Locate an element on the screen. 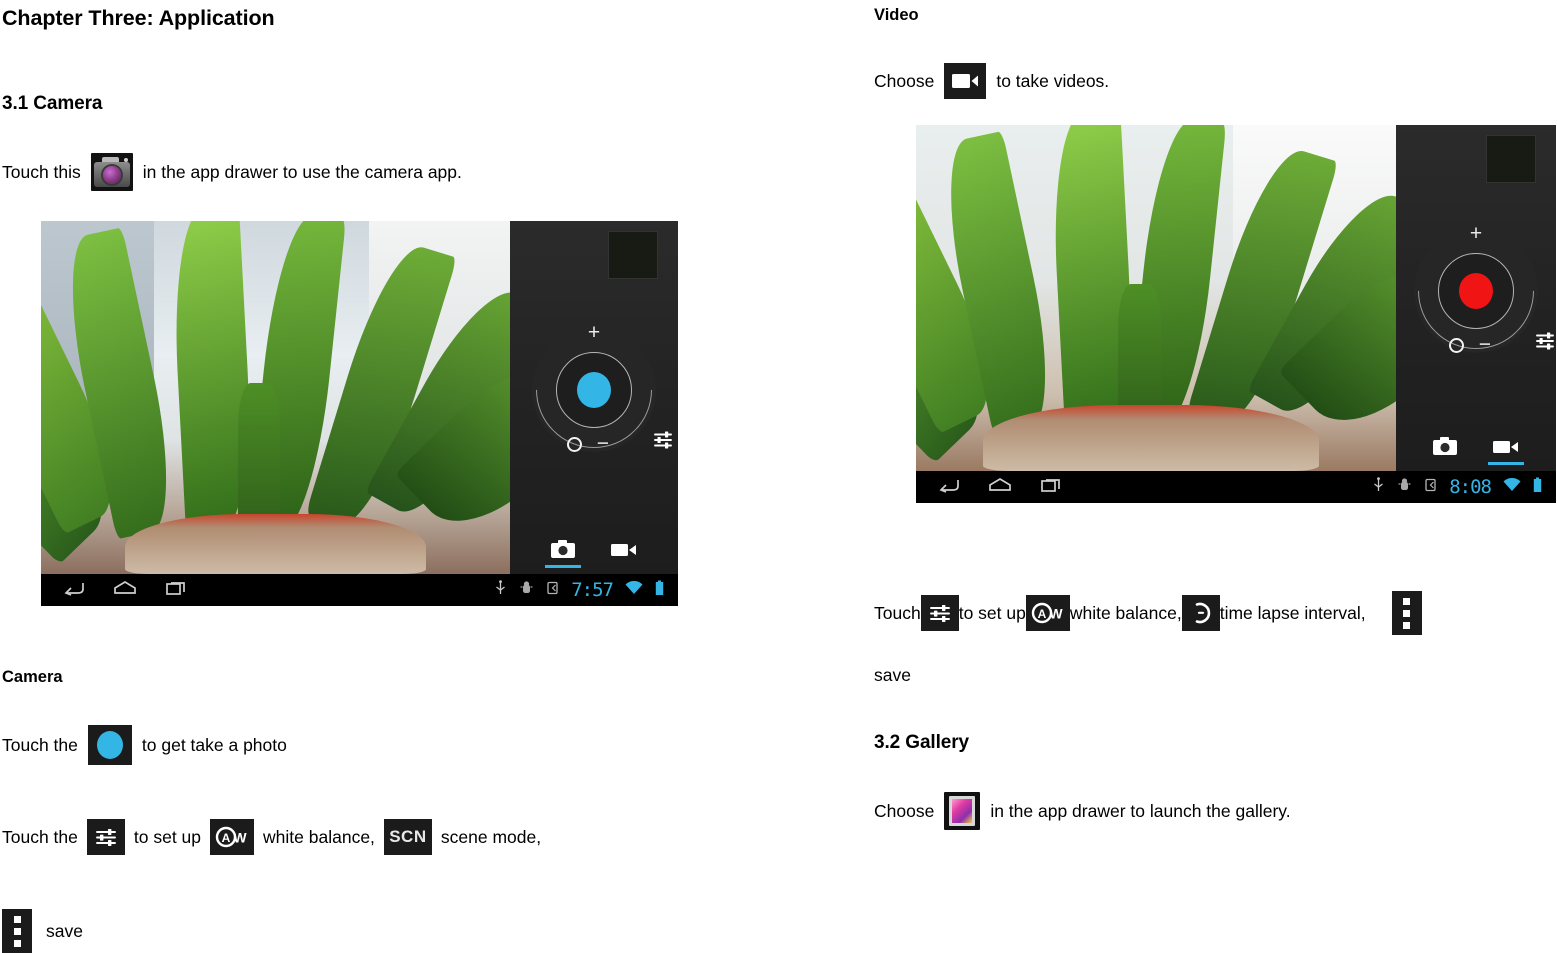 This screenshot has height=953, width=1557. shutter-instruction-line: Touch the to get take a photo is located at coordinates (430, 745).